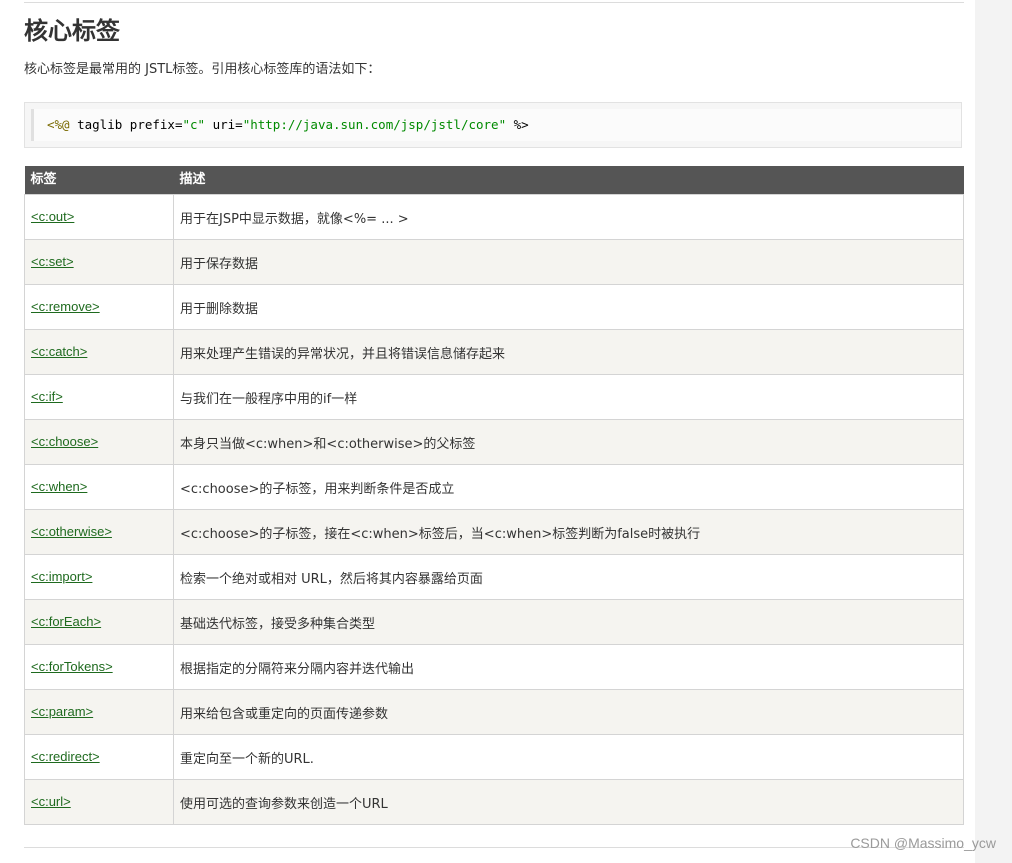  What do you see at coordinates (568, 442) in the screenshot?
I see `description-cell: 本身只当做<c:when>和<c:otherwise>的父标签` at bounding box center [568, 442].